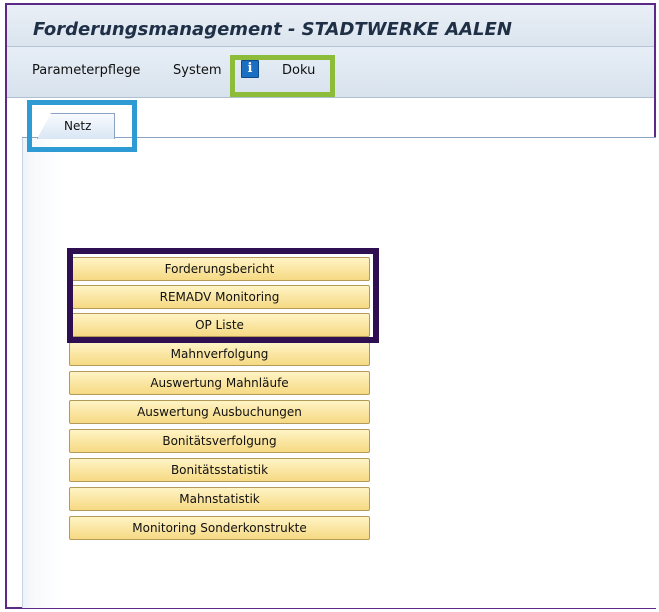 This screenshot has width=659, height=612. What do you see at coordinates (197, 70) in the screenshot?
I see `menu-item-system: System` at bounding box center [197, 70].